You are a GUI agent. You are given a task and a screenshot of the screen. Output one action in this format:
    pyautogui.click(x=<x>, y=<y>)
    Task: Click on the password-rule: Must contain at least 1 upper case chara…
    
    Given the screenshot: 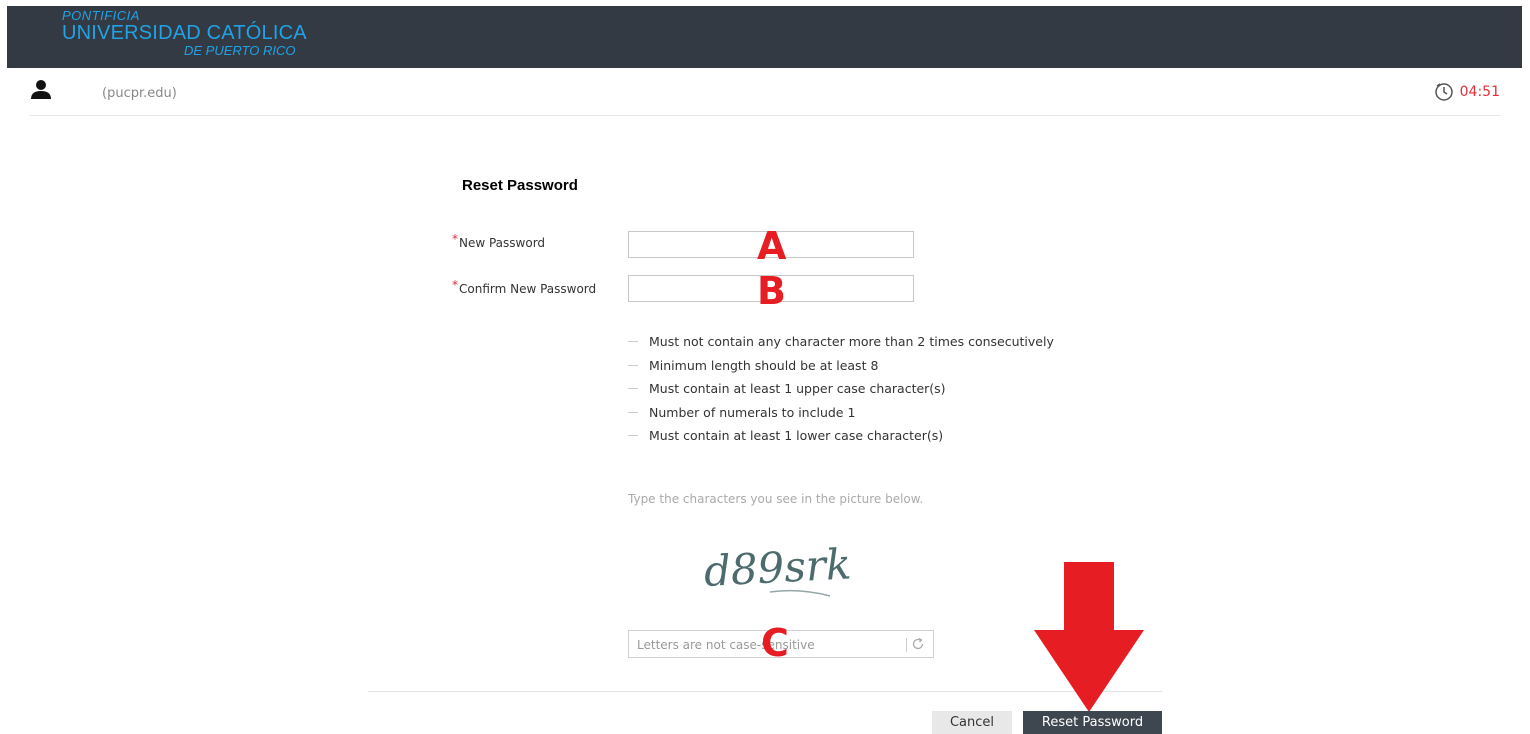 What is the action you would take?
    pyautogui.click(x=841, y=389)
    